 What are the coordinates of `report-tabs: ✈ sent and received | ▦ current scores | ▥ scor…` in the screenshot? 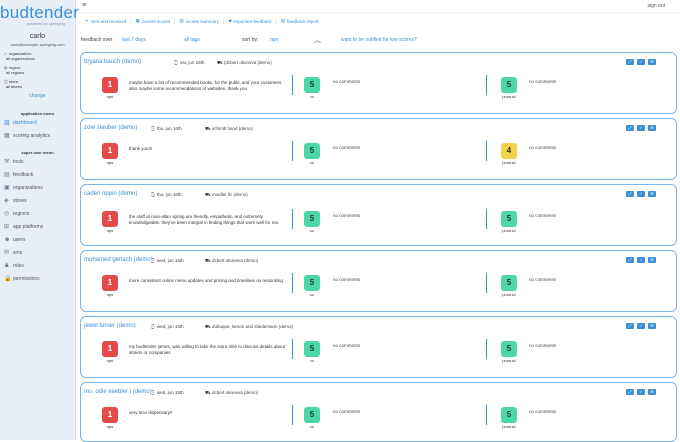 It's located at (378, 21).